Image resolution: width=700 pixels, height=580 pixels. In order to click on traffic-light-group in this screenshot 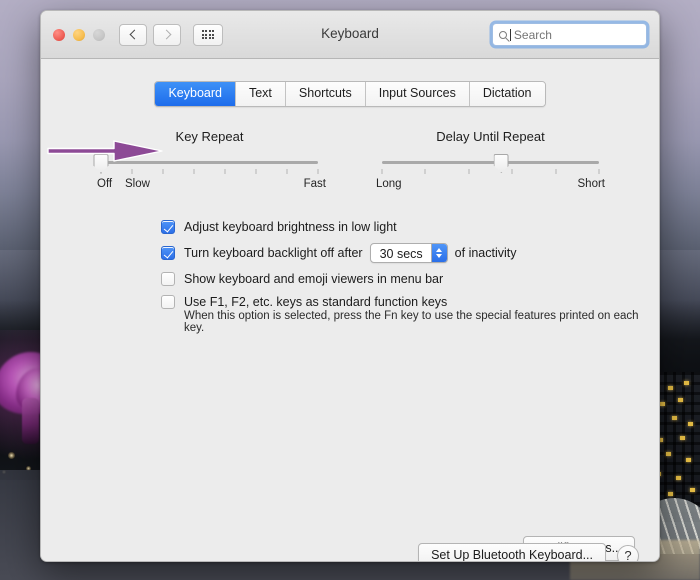, I will do `click(79, 34)`.